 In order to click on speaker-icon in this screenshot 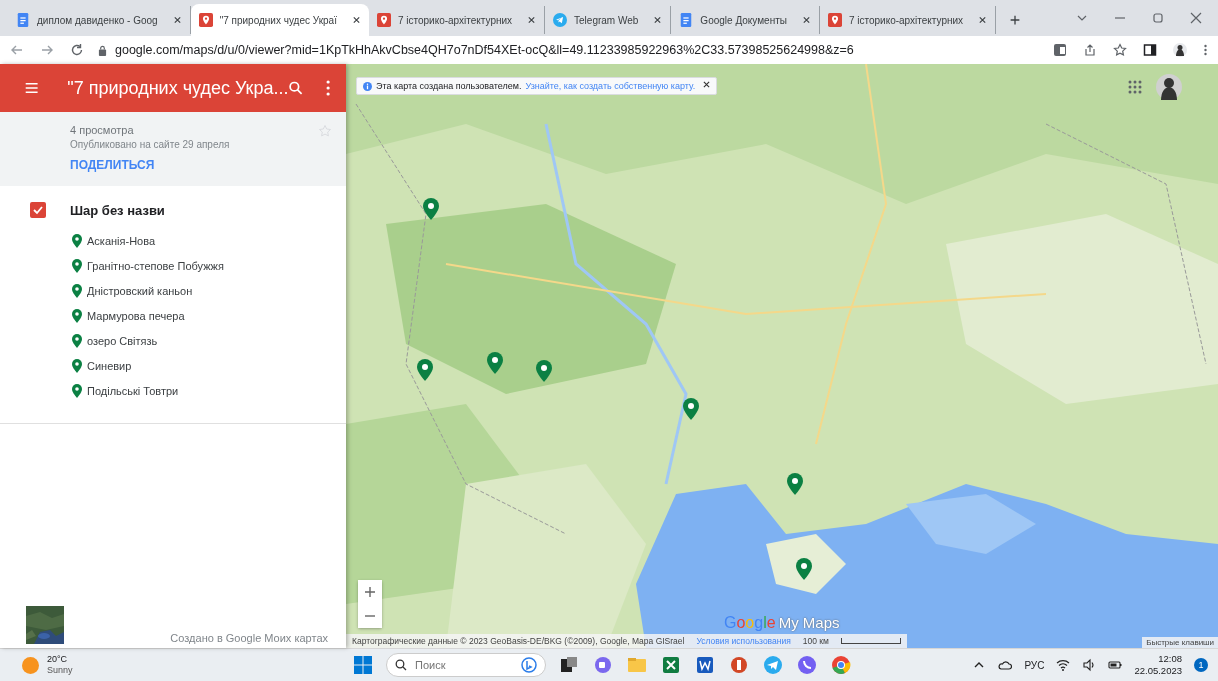, I will do `click(1089, 665)`.